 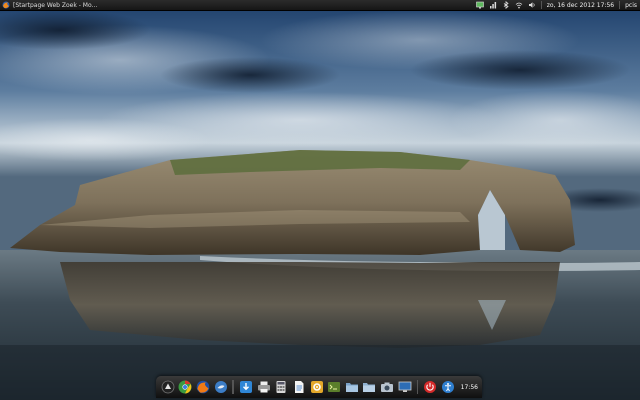 What do you see at coordinates (334, 387) in the screenshot?
I see `terminal-icon` at bounding box center [334, 387].